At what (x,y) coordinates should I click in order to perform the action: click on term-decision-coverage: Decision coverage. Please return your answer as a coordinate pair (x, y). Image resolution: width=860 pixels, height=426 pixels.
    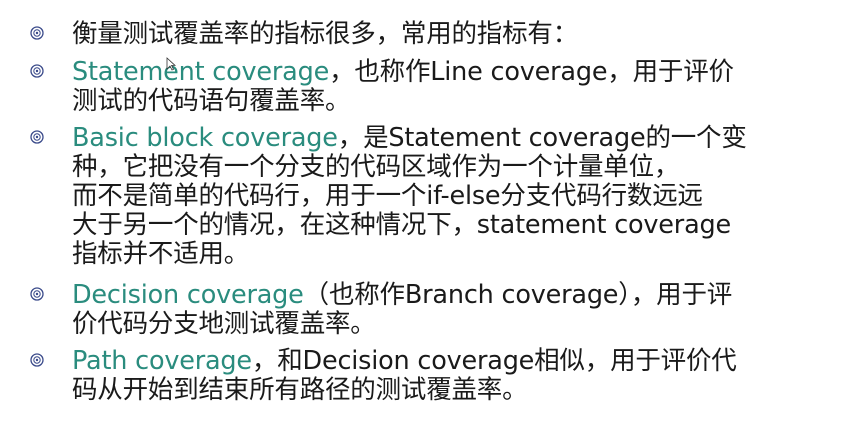
    Looking at the image, I should click on (188, 295).